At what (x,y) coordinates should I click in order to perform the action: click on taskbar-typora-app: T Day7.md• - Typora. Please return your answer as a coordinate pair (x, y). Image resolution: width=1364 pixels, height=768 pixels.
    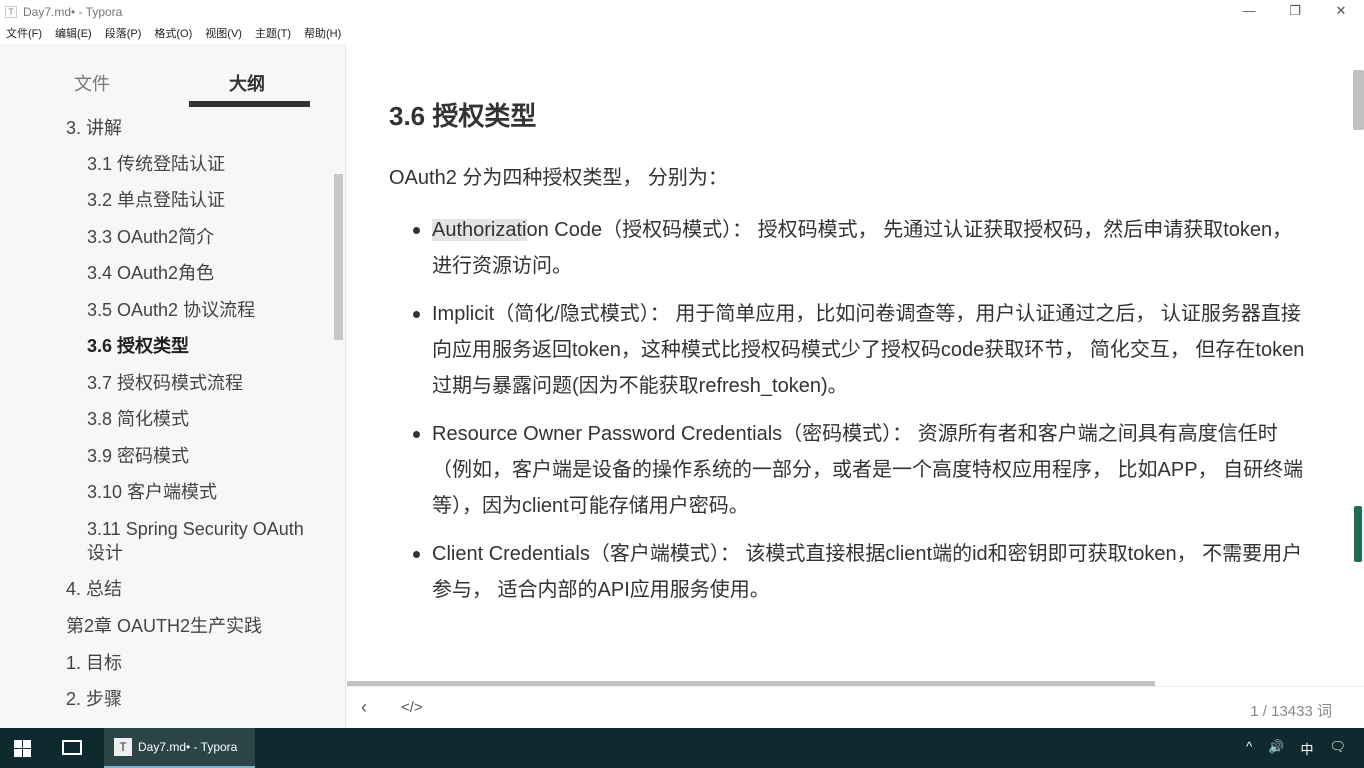
    Looking at the image, I should click on (179, 748).